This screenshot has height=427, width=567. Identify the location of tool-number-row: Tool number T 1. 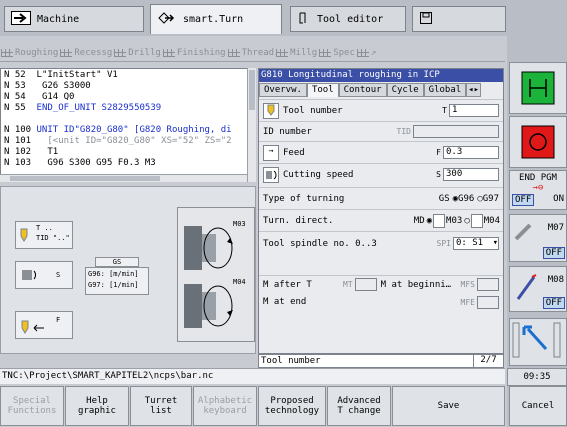
(381, 110).